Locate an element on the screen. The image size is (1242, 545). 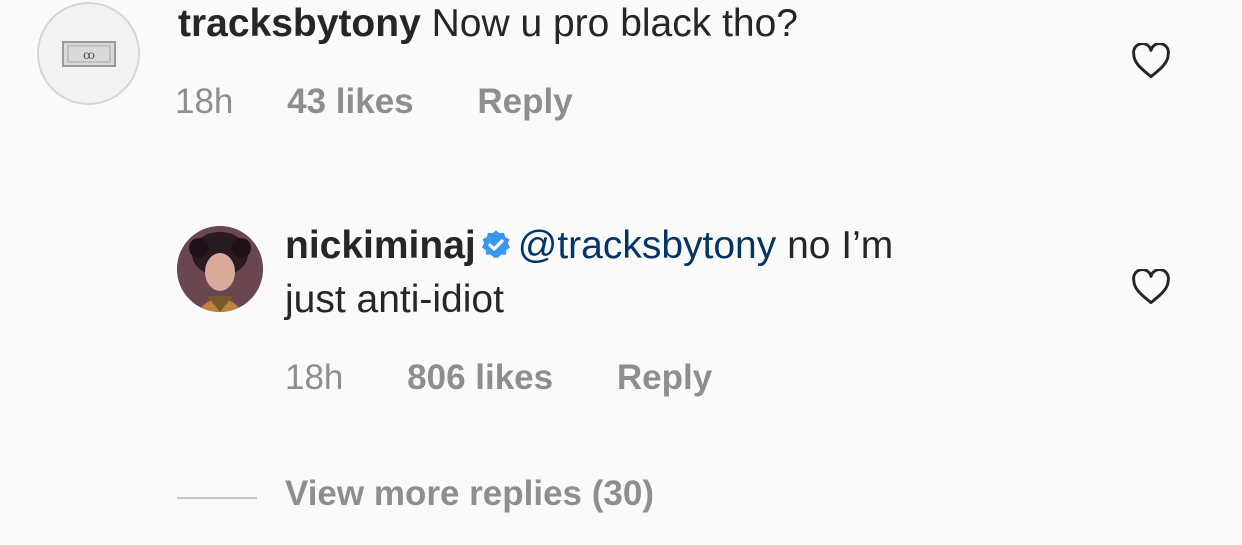
comment-text: no I’m is located at coordinates (840, 245).